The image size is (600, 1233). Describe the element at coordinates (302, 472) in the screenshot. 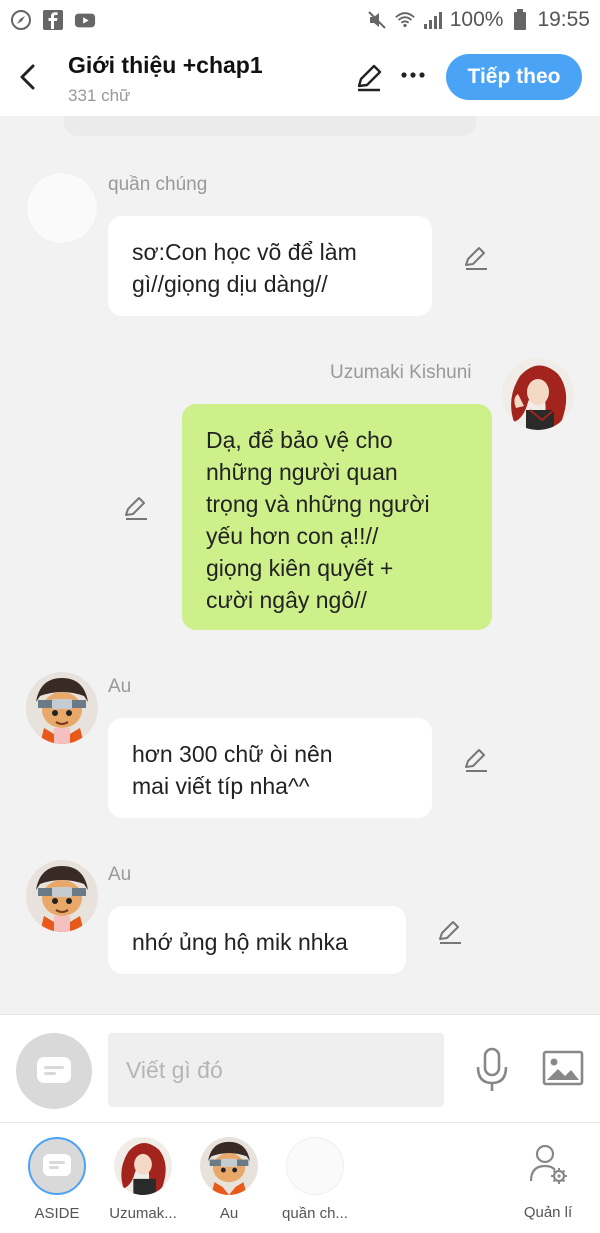

I see `message-line: những người quan` at that location.